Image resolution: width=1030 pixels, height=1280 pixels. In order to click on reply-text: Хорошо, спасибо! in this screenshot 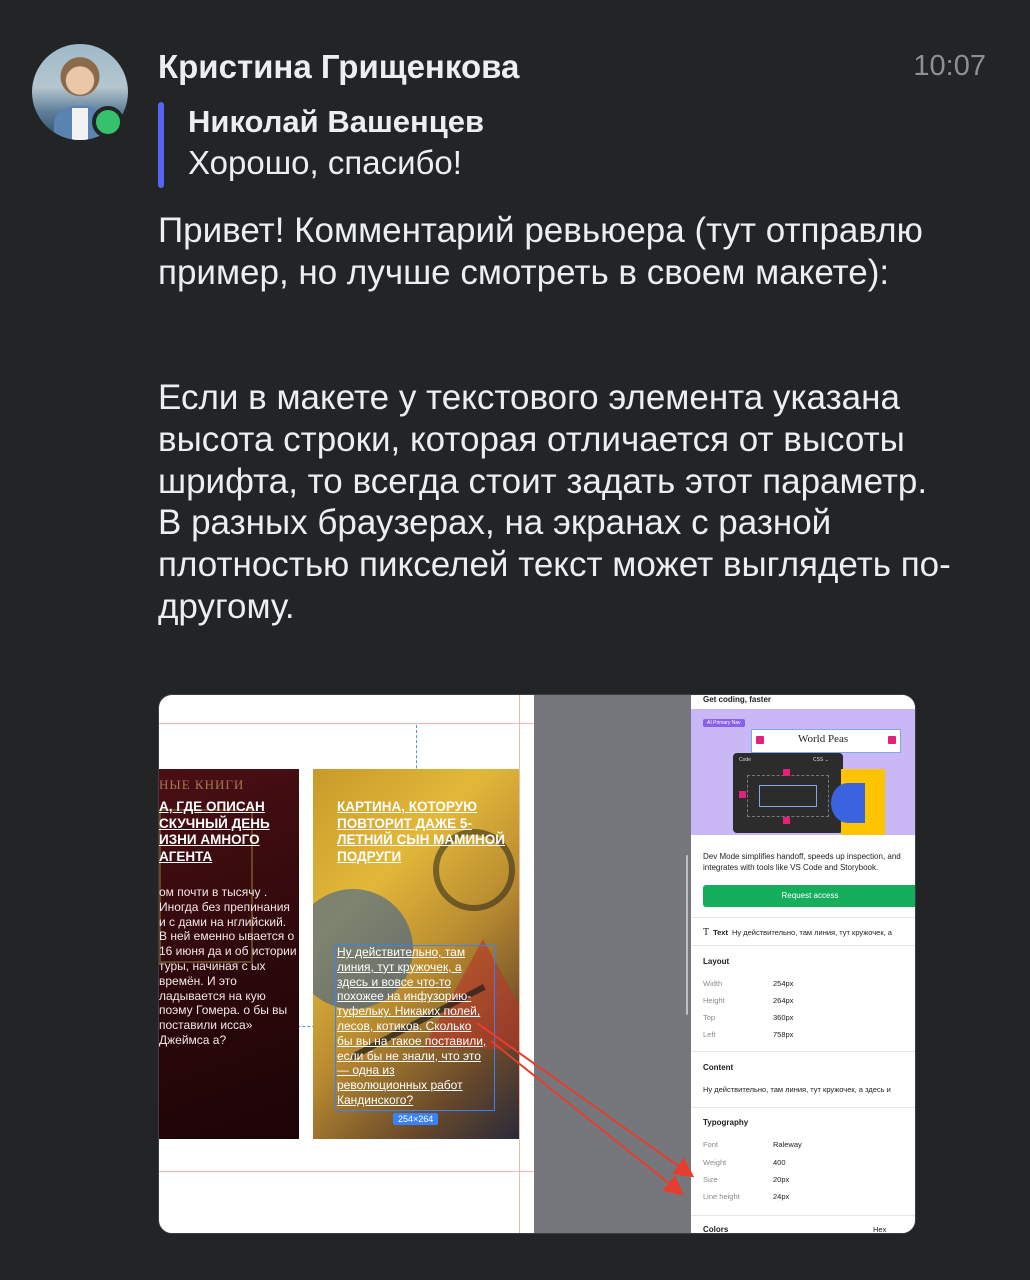, I will do `click(325, 163)`.